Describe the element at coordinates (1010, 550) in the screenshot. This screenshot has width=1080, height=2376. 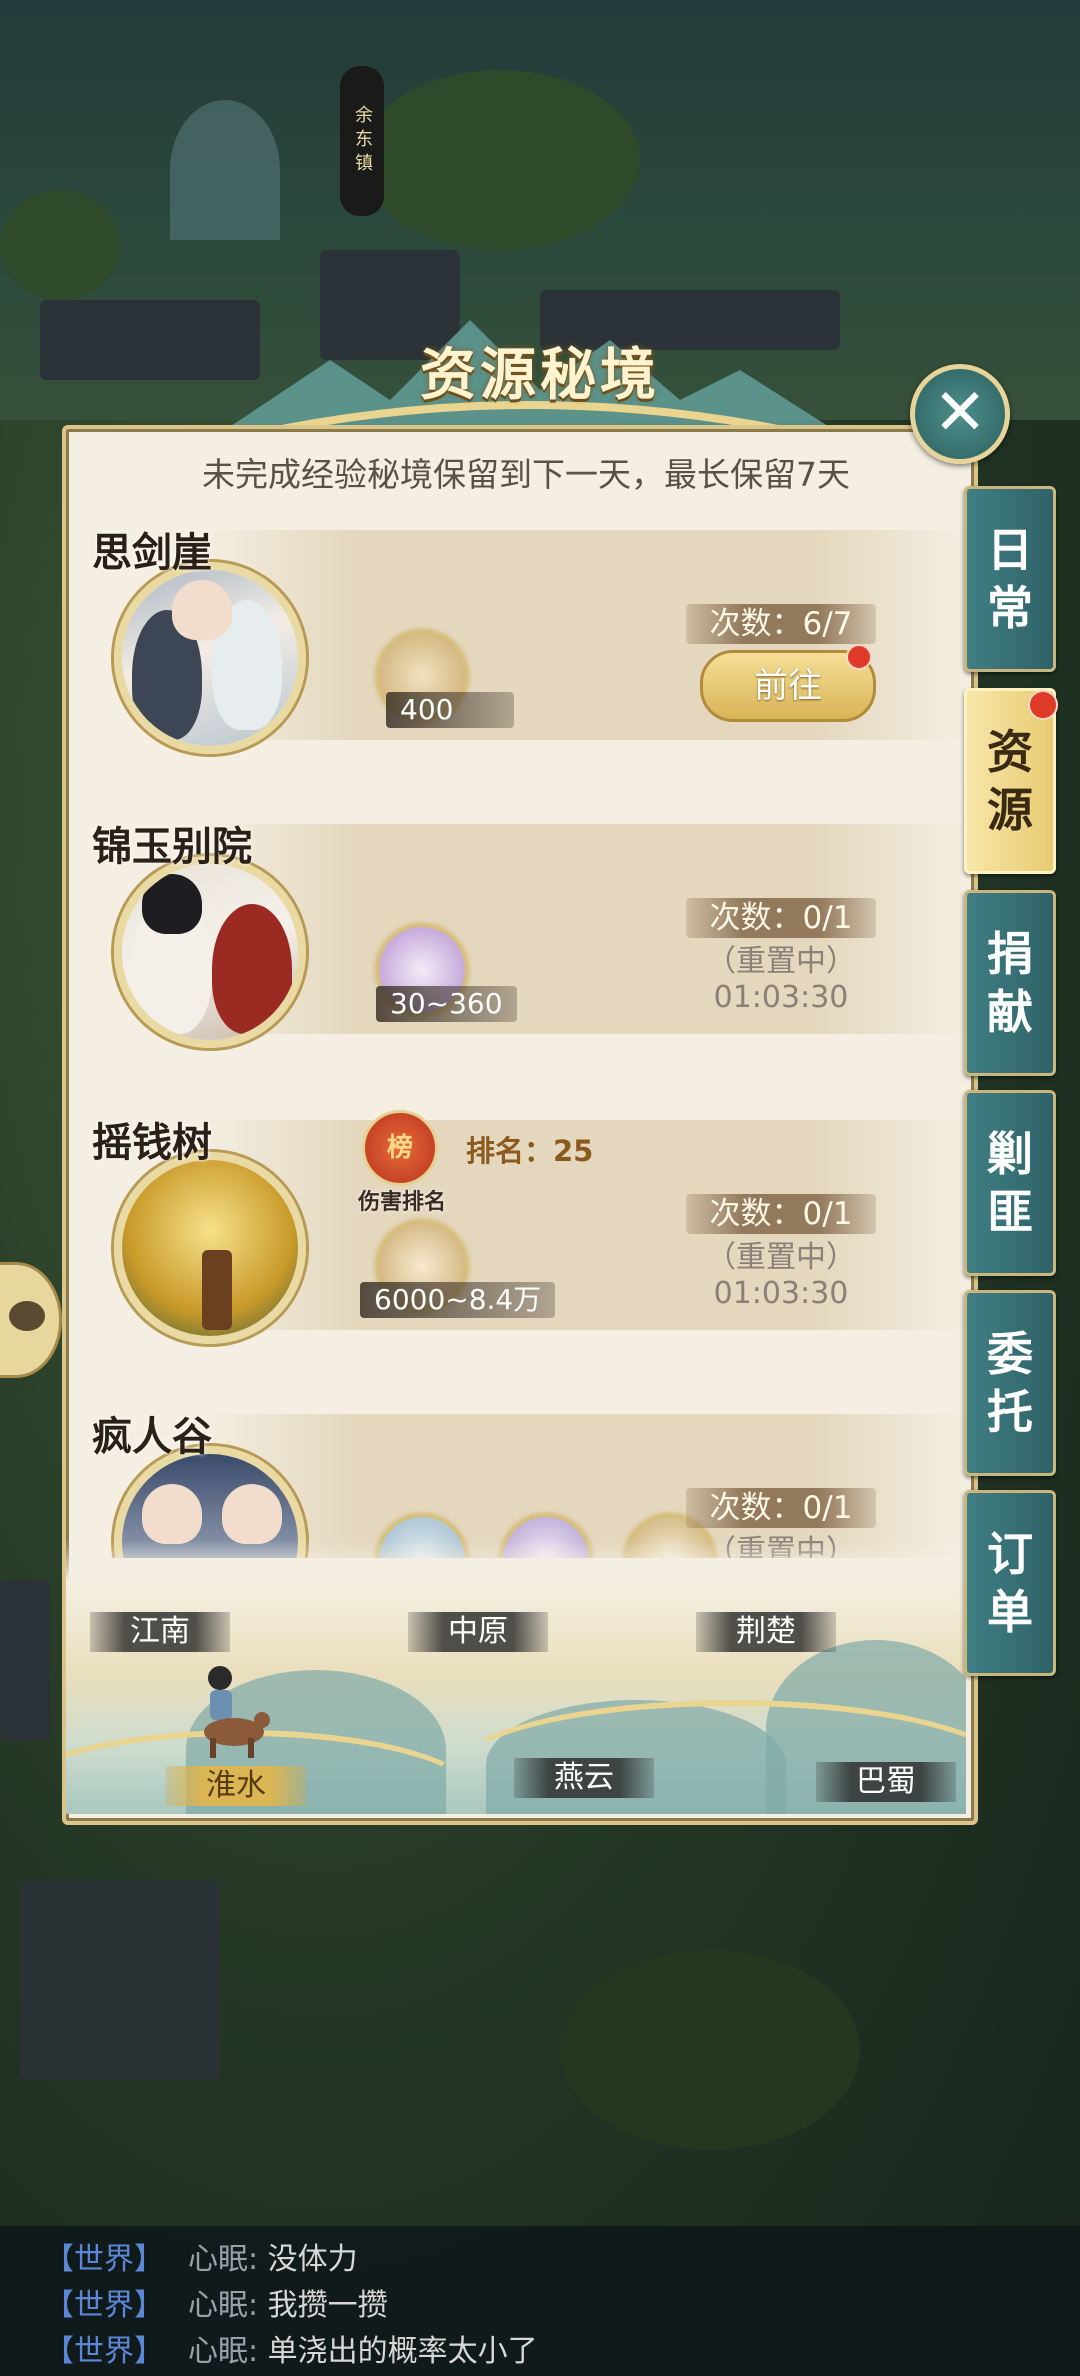
I see `tab-label: 日` at that location.